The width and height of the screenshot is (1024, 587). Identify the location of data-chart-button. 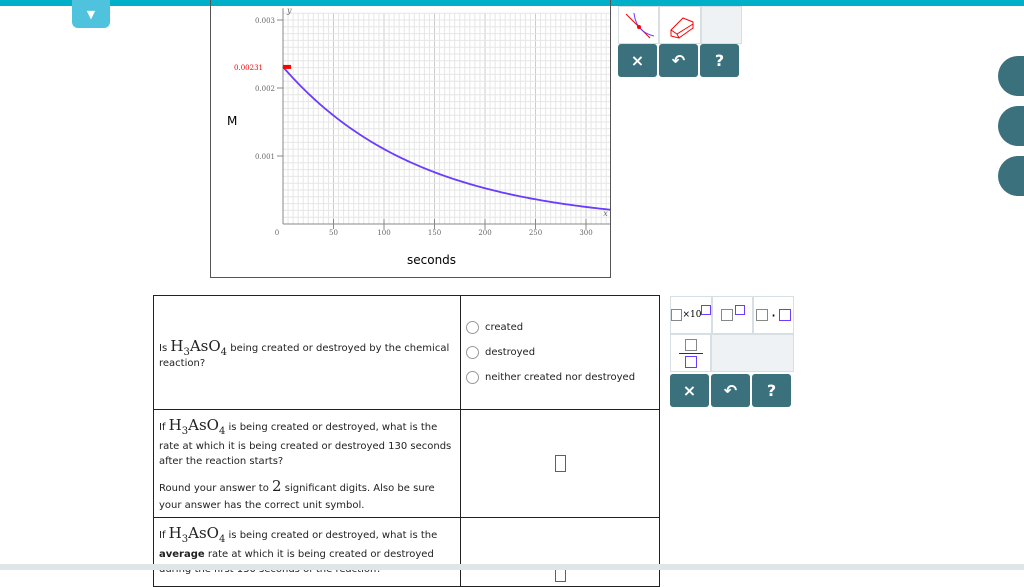
(1011, 126).